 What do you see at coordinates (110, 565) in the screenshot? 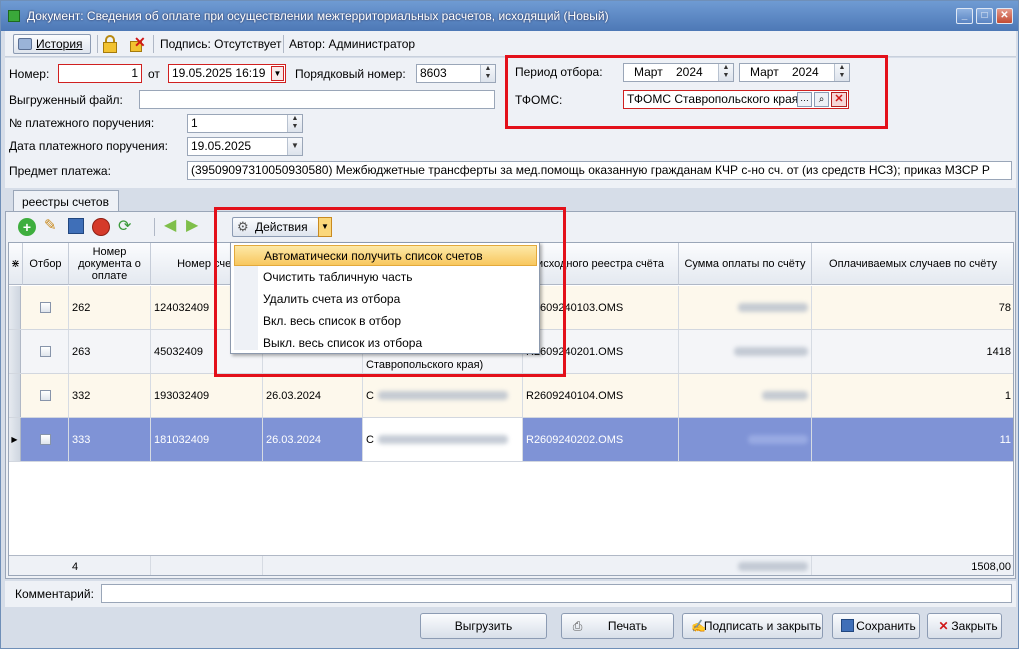
I see `total-count-cell: 4` at bounding box center [110, 565].